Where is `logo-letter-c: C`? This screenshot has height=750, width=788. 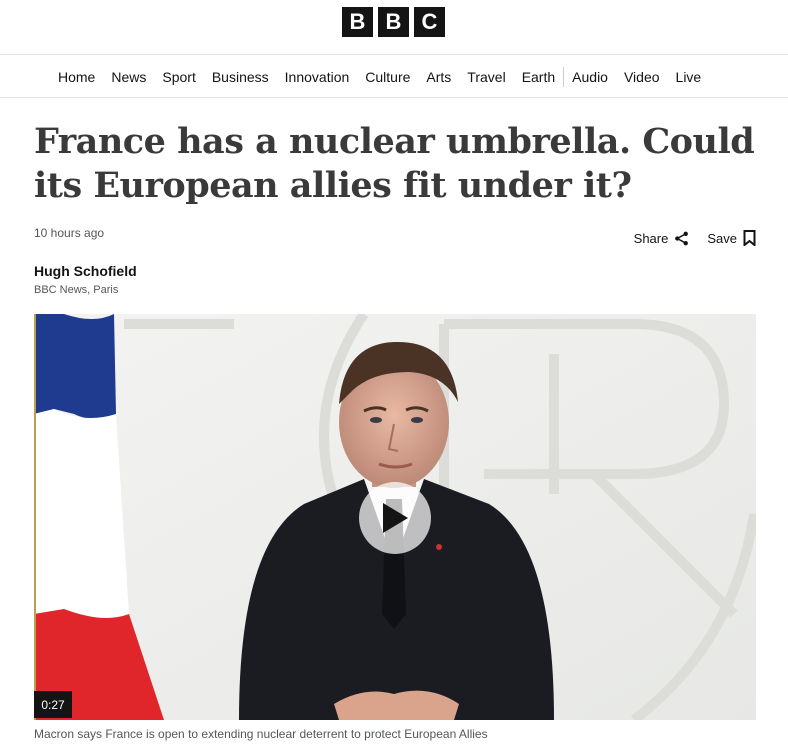
logo-letter-c: C is located at coordinates (429, 22).